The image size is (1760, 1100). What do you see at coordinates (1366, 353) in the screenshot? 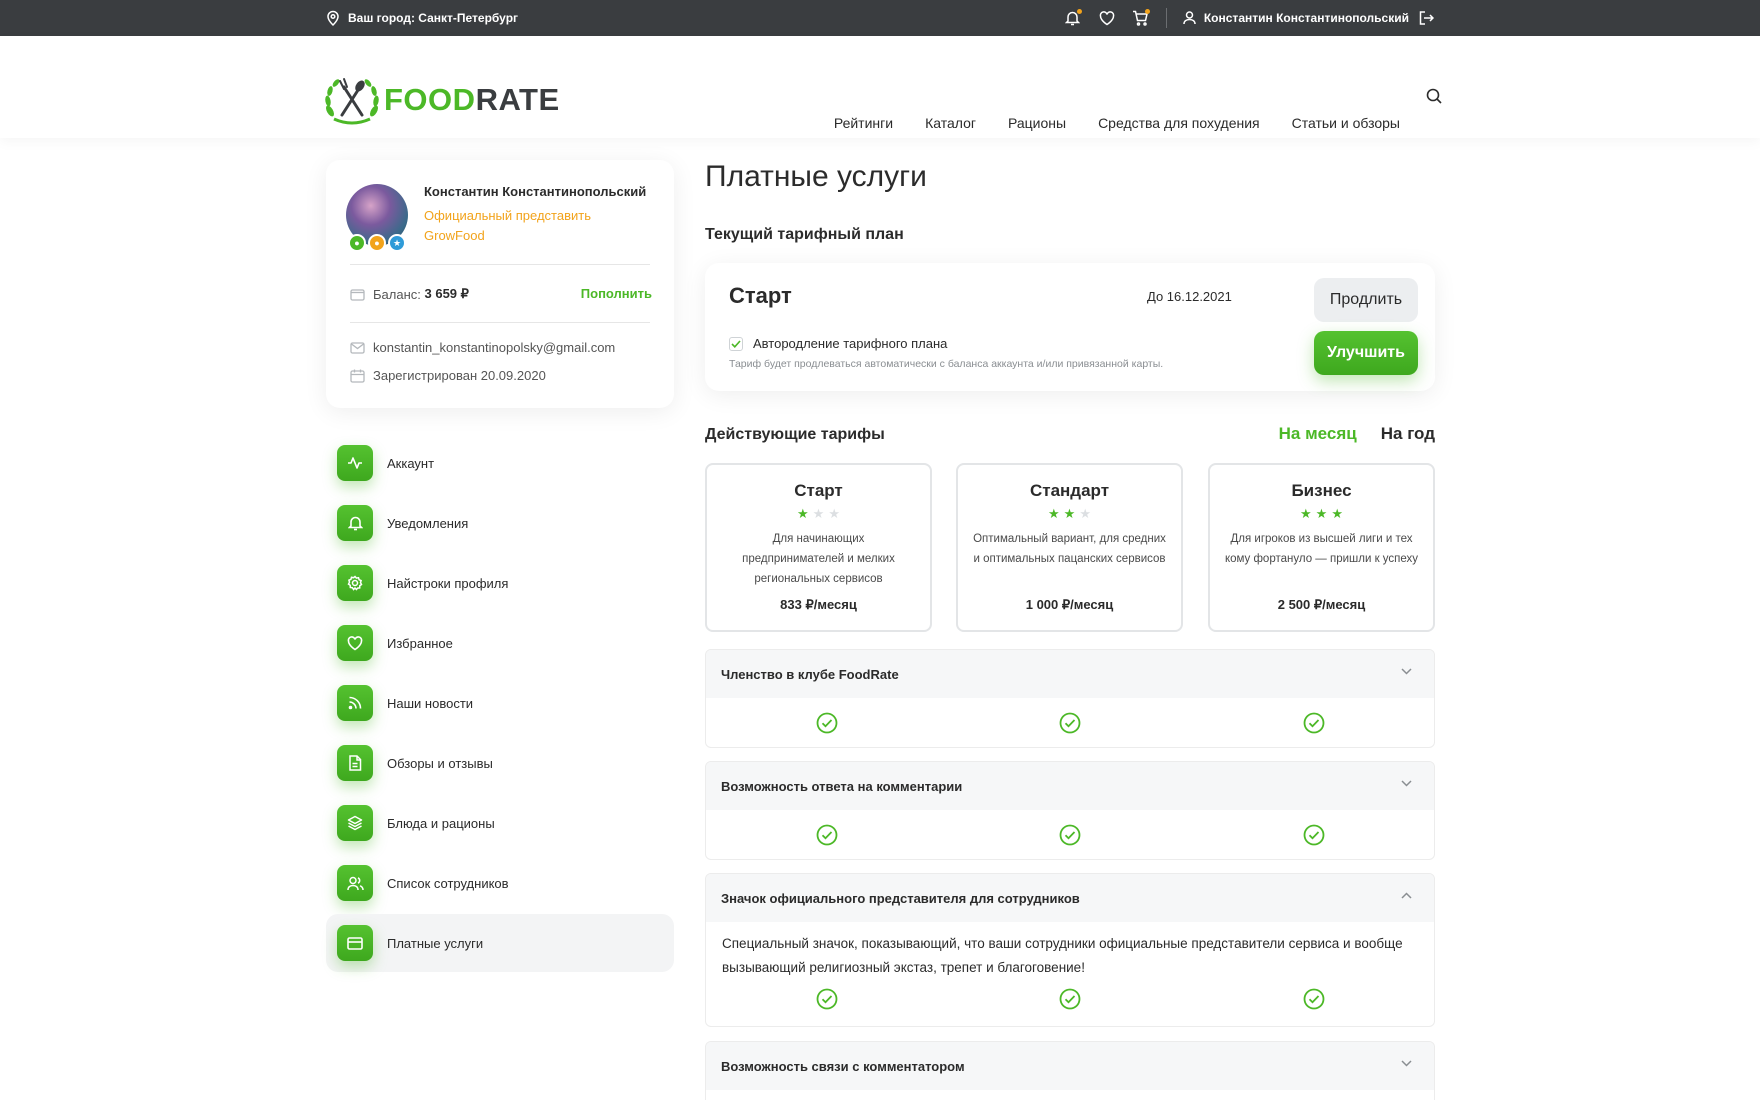
I see `upgrade-button: Улучшить` at bounding box center [1366, 353].